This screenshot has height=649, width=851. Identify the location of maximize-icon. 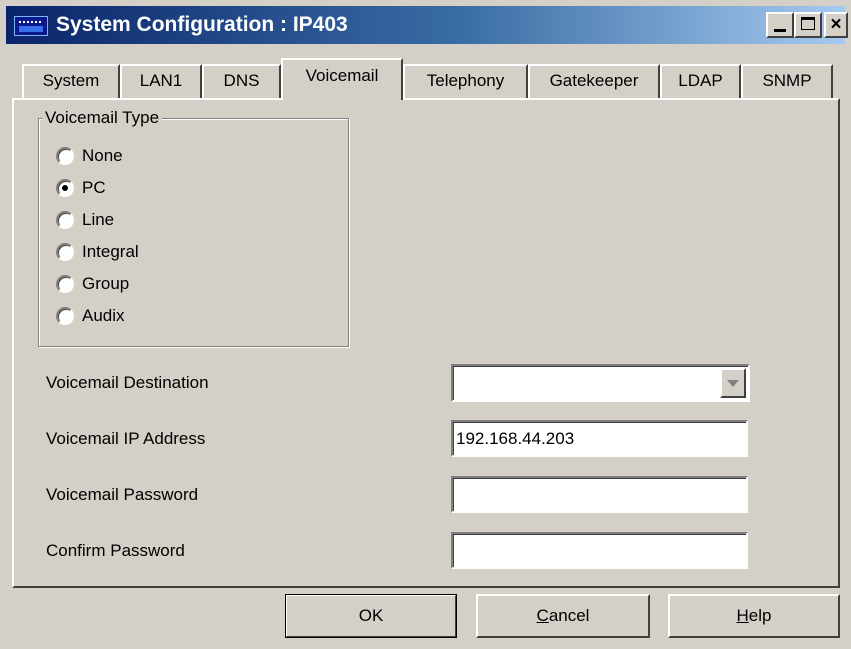
(808, 23).